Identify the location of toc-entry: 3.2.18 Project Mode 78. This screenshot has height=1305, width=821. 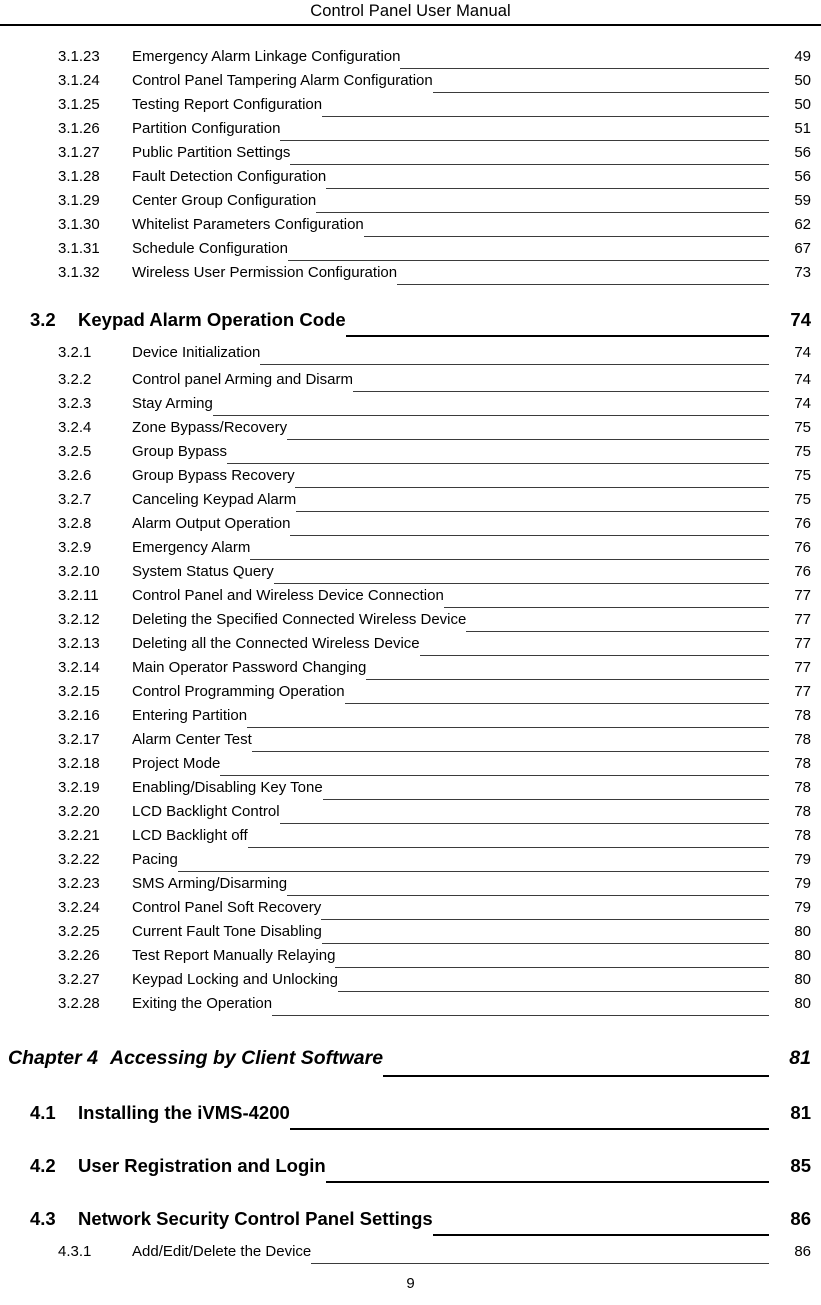
(410, 767).